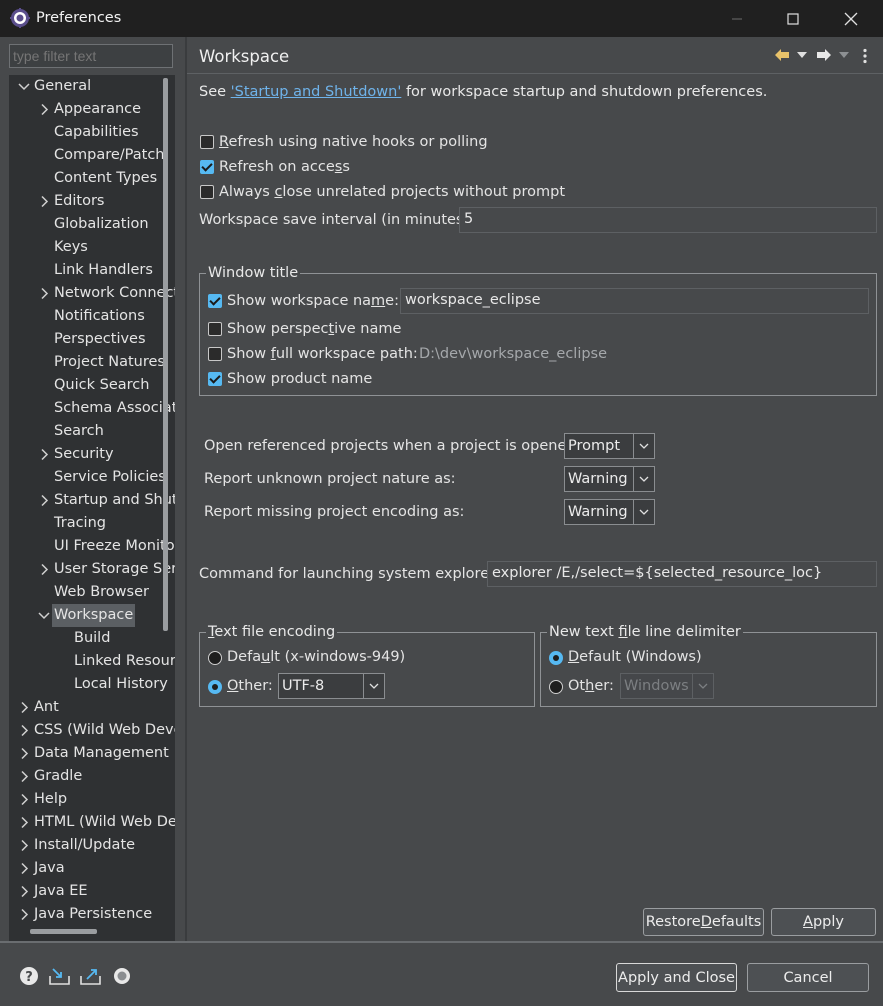 Image resolution: width=883 pixels, height=1006 pixels. I want to click on tree-item: Appearance, so click(92, 109).